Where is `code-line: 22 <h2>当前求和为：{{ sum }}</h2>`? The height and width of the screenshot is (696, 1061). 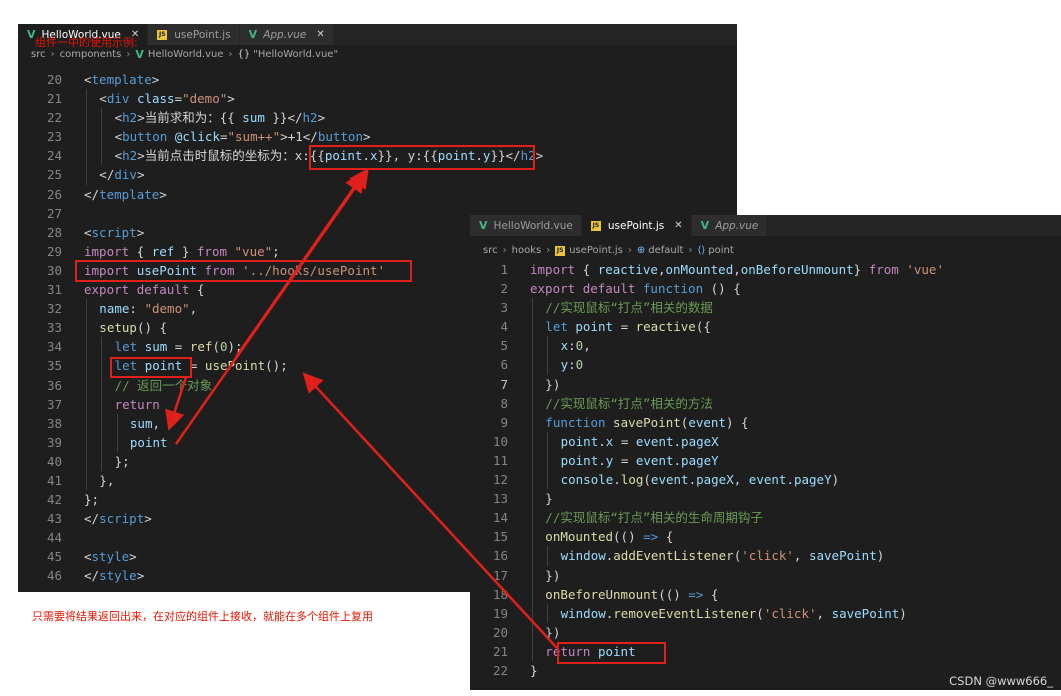
code-line: 22 <h2>当前求和为：{{ sum }}</h2> is located at coordinates (377, 118).